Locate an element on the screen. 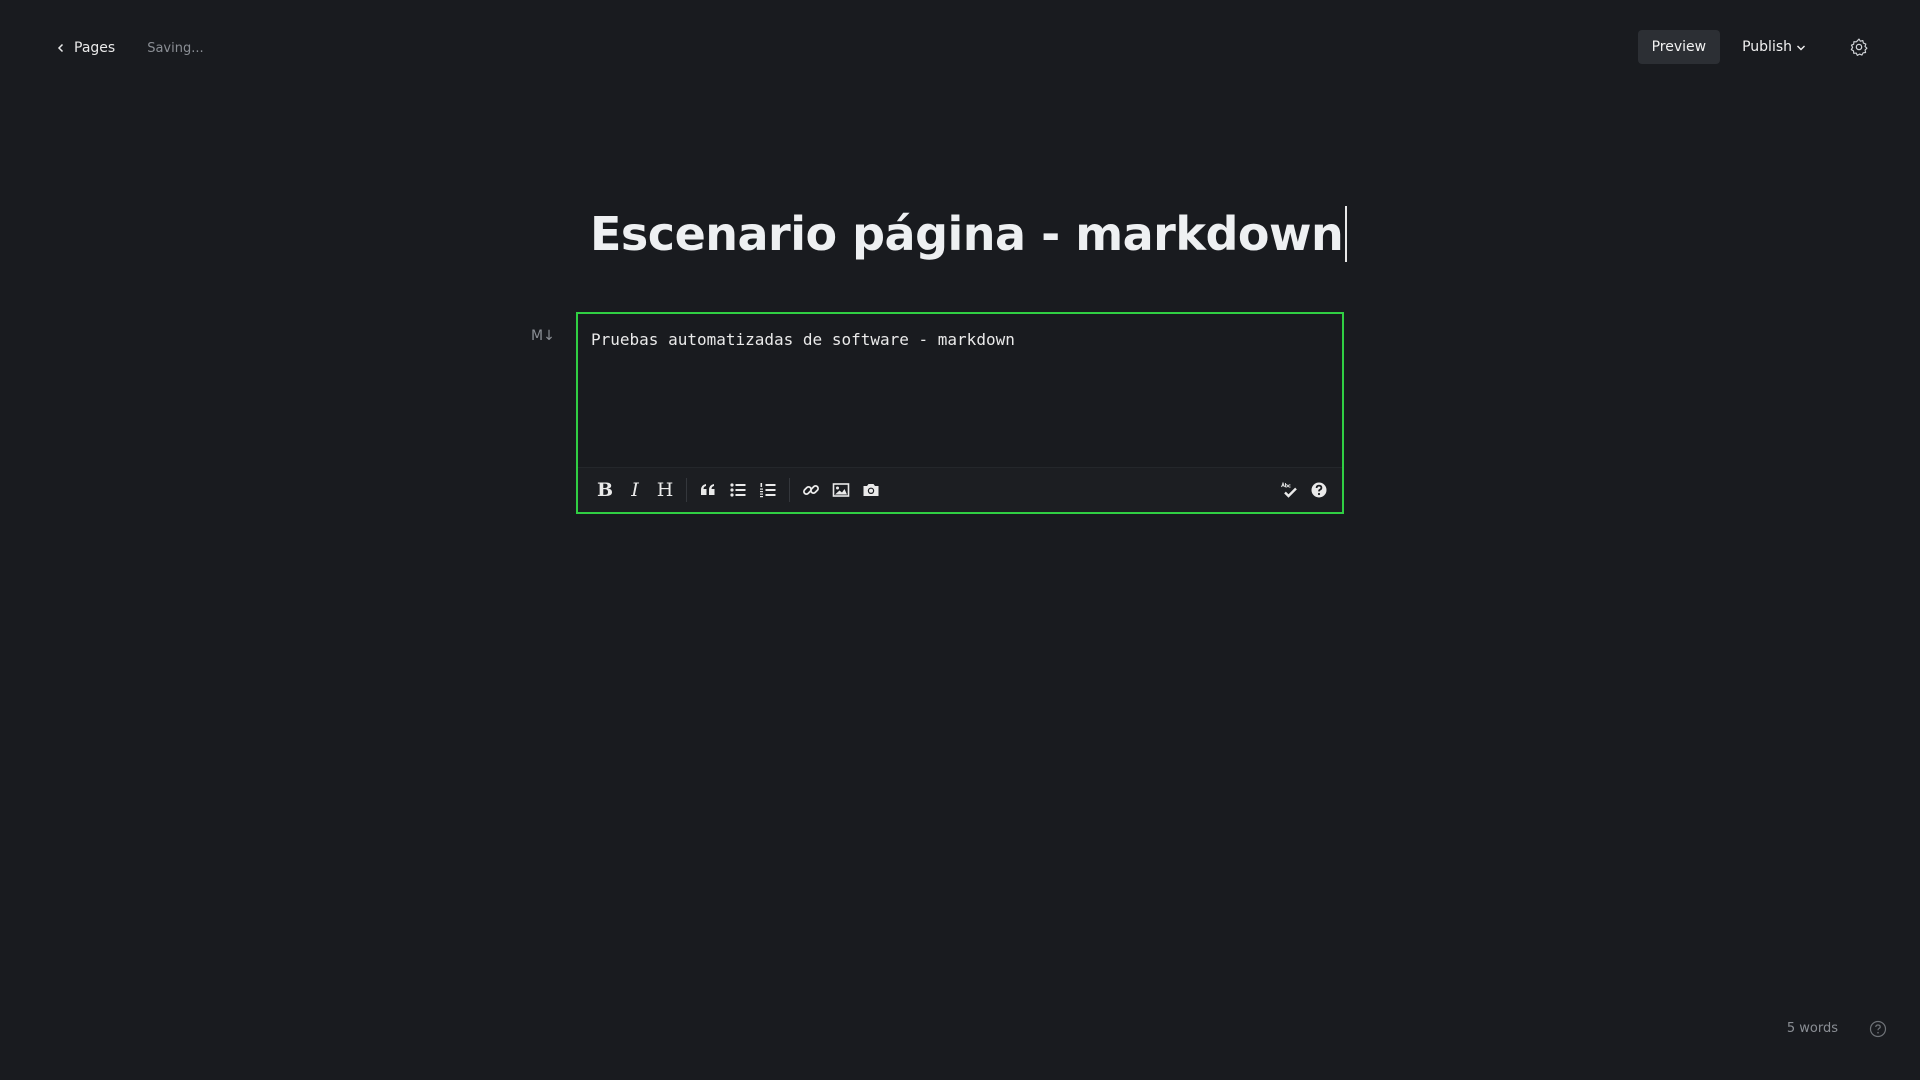 This screenshot has width=1920, height=1080. quote-button is located at coordinates (708, 490).